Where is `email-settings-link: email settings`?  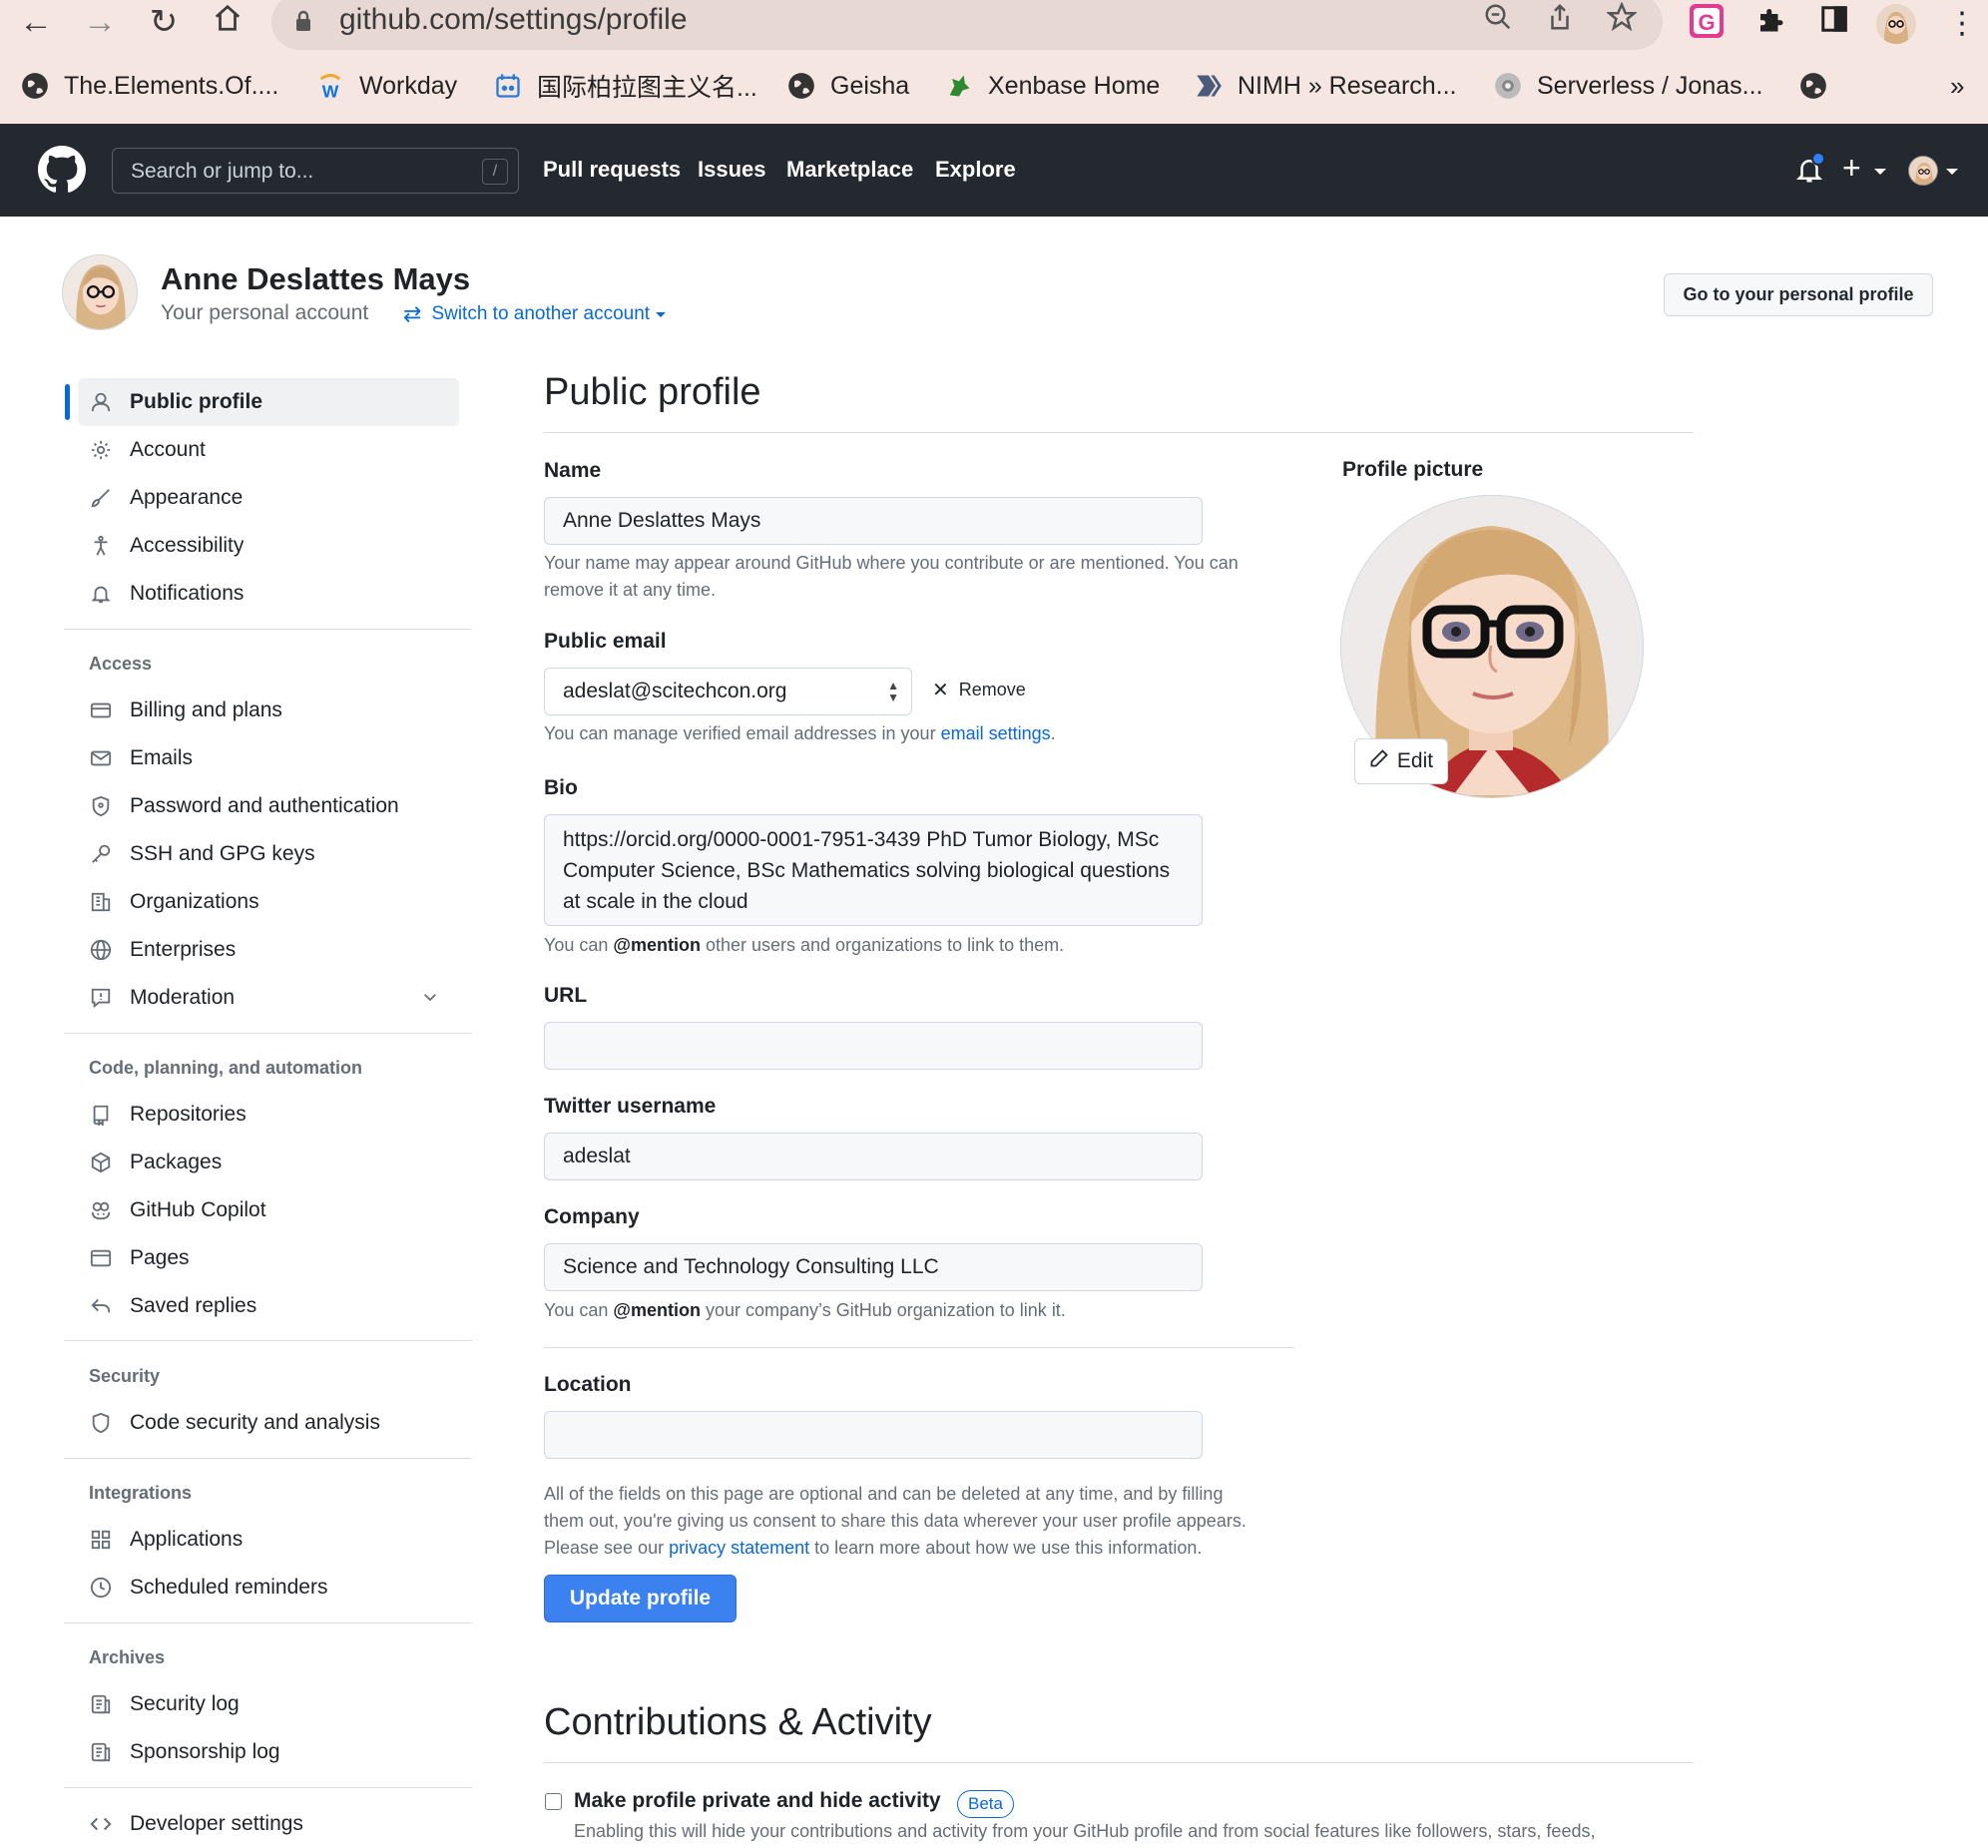 email-settings-link: email settings is located at coordinates (996, 733).